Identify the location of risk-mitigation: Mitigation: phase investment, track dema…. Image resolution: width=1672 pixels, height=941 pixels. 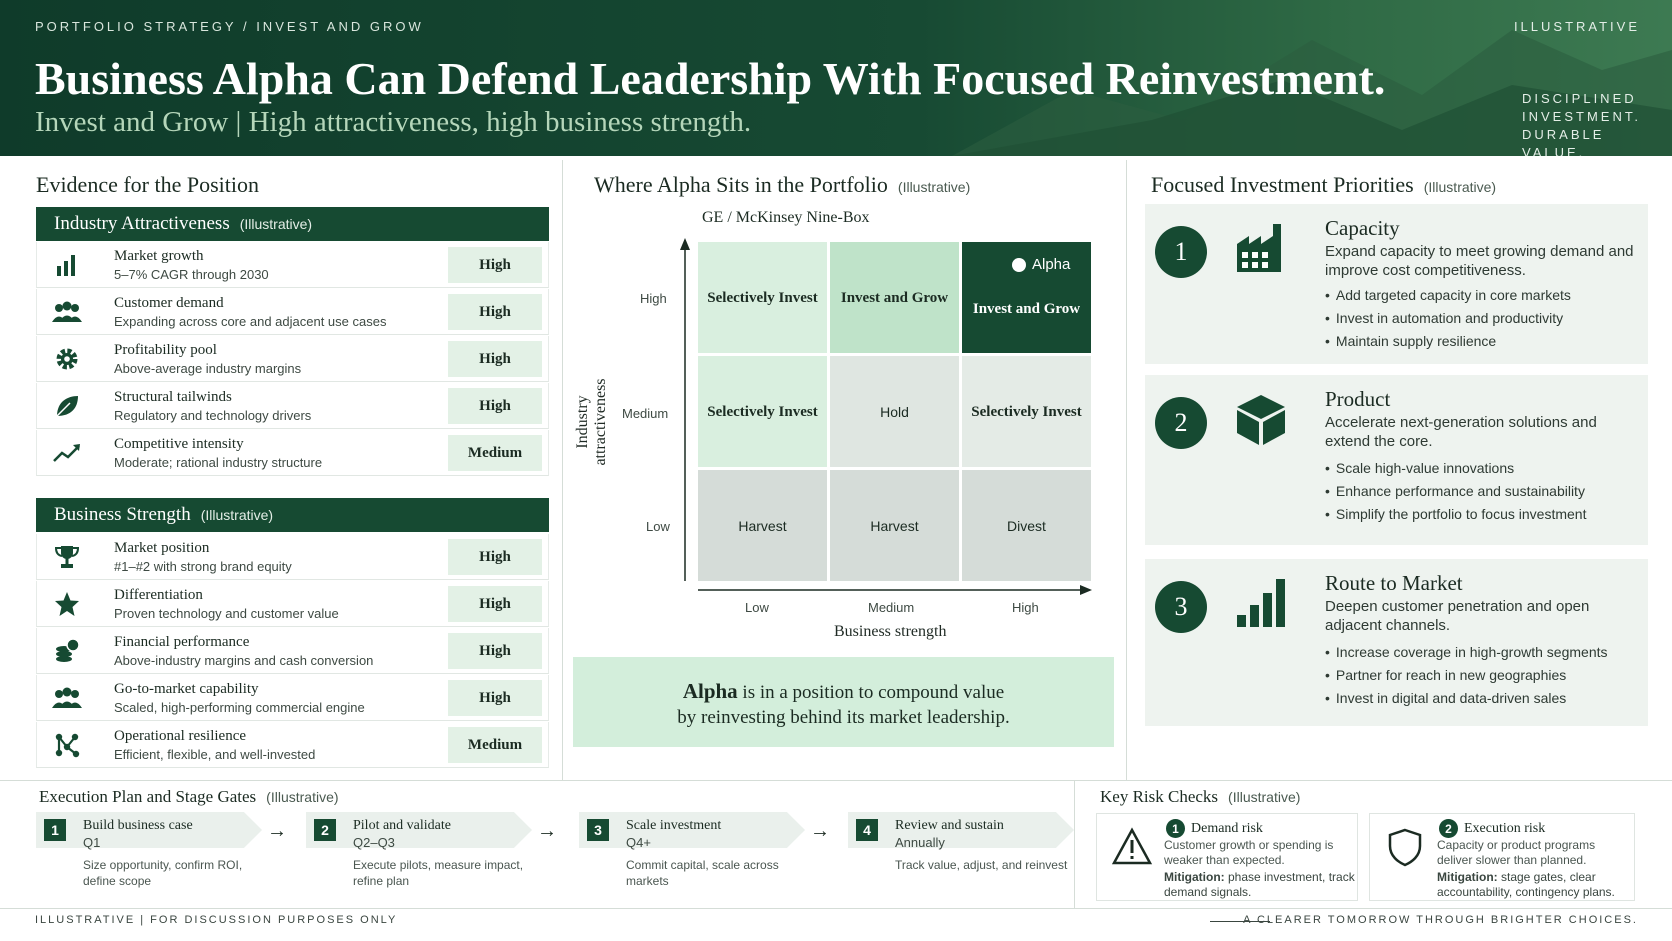
(1259, 884).